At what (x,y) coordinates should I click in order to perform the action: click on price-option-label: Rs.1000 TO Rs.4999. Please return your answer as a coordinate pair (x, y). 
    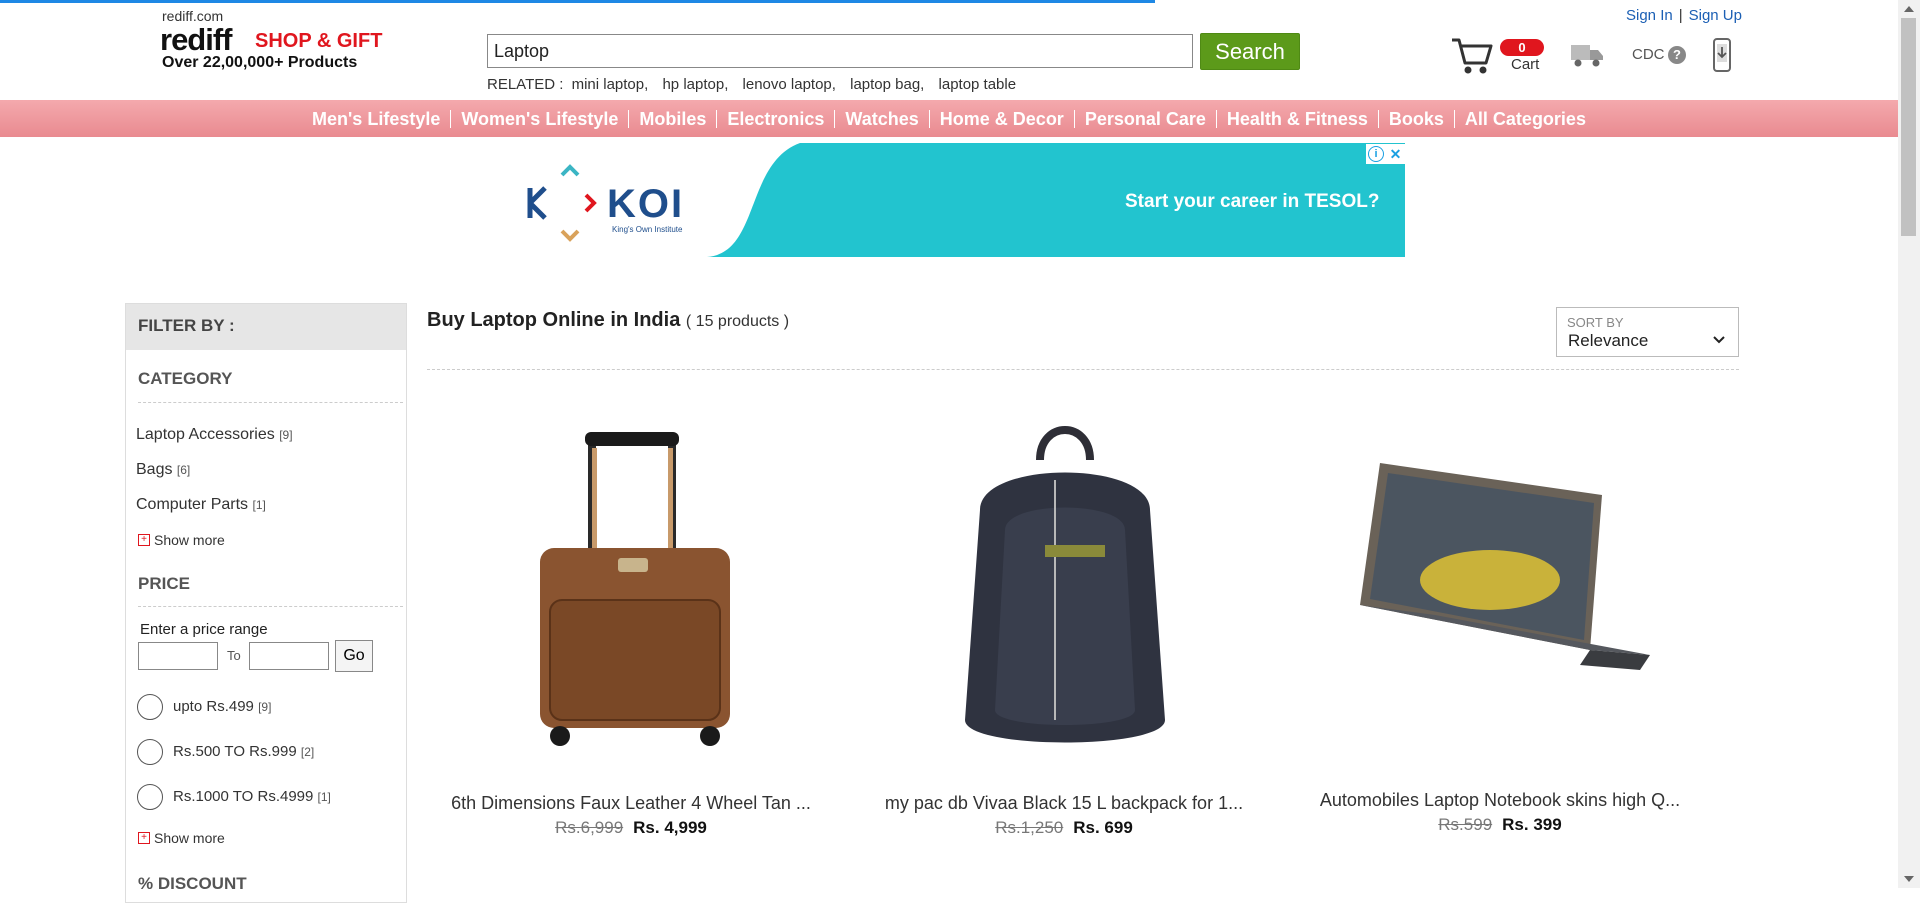
    Looking at the image, I should click on (243, 796).